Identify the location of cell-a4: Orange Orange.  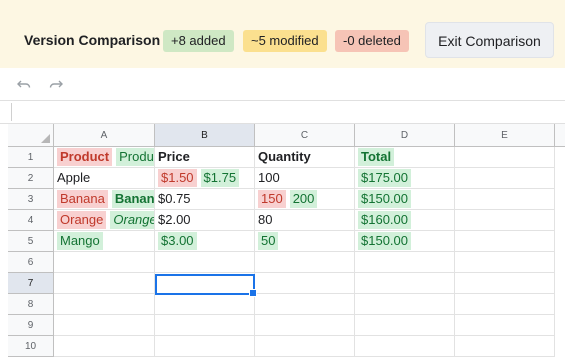
(104, 220).